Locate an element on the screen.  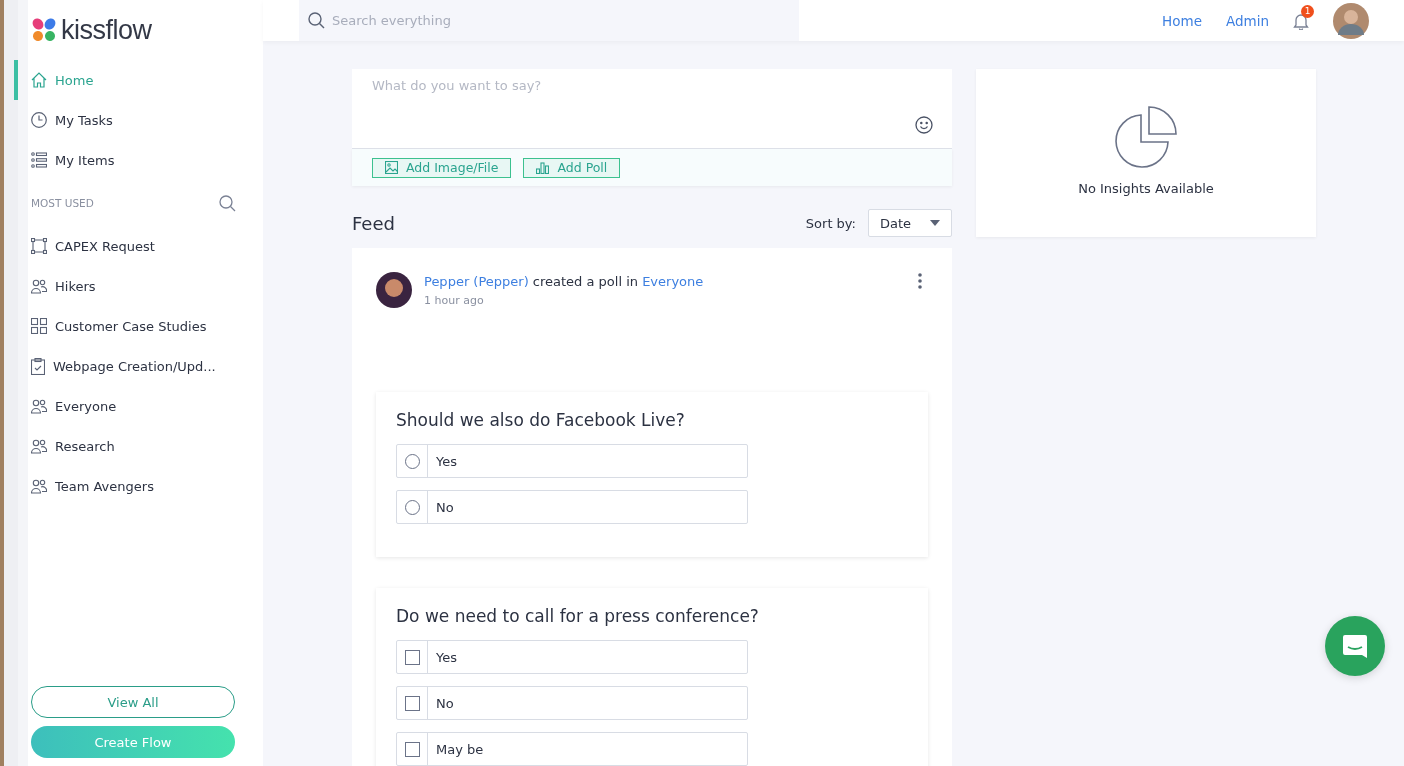
feed-title: Feed is located at coordinates (374, 223).